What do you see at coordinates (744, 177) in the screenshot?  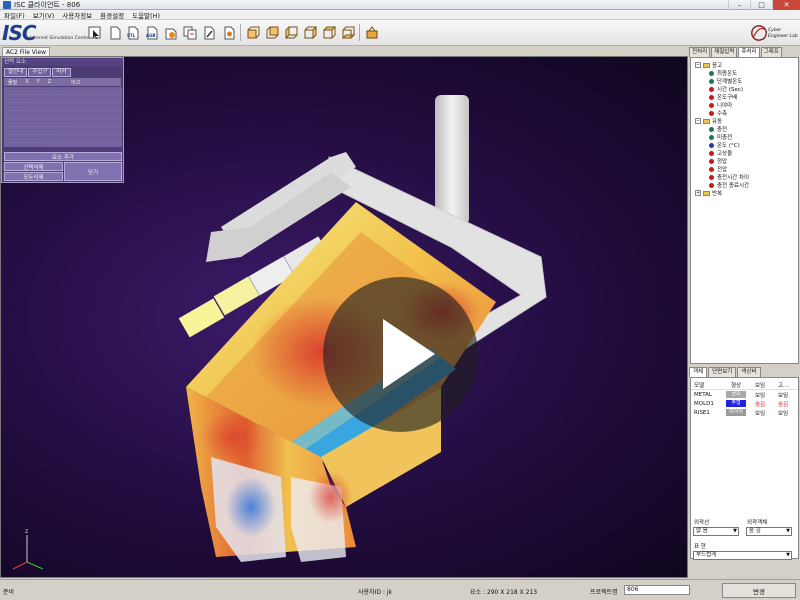 I see `tree-item: 충전시간 차이` at bounding box center [744, 177].